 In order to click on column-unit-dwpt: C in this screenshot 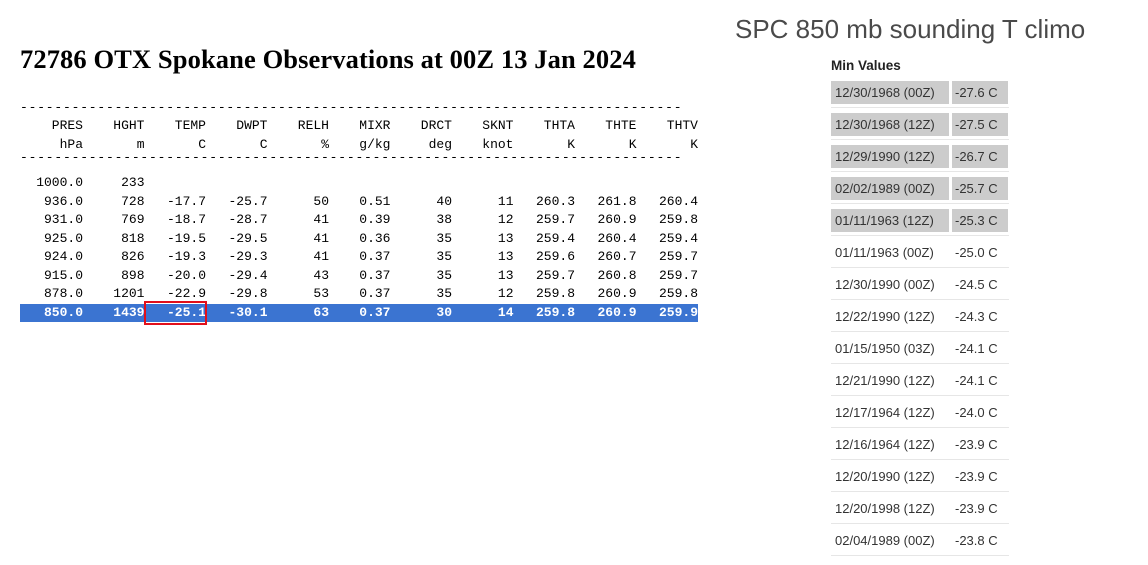, I will do `click(263, 144)`.